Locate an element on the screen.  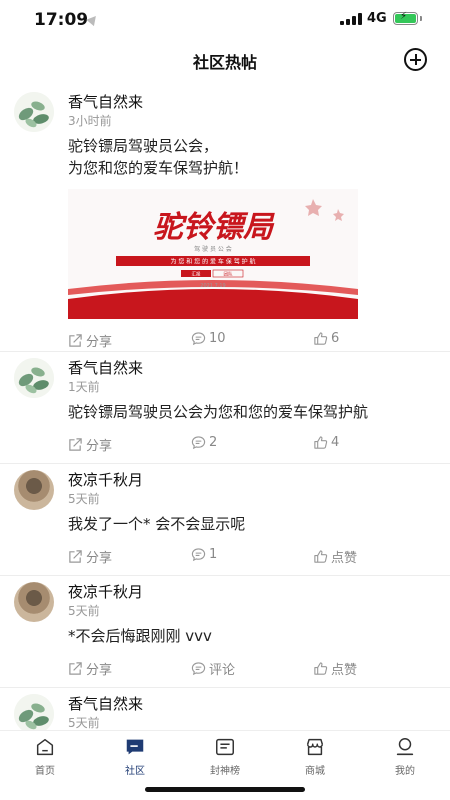
nav-home-label: 首页 is located at coordinates (45, 771).